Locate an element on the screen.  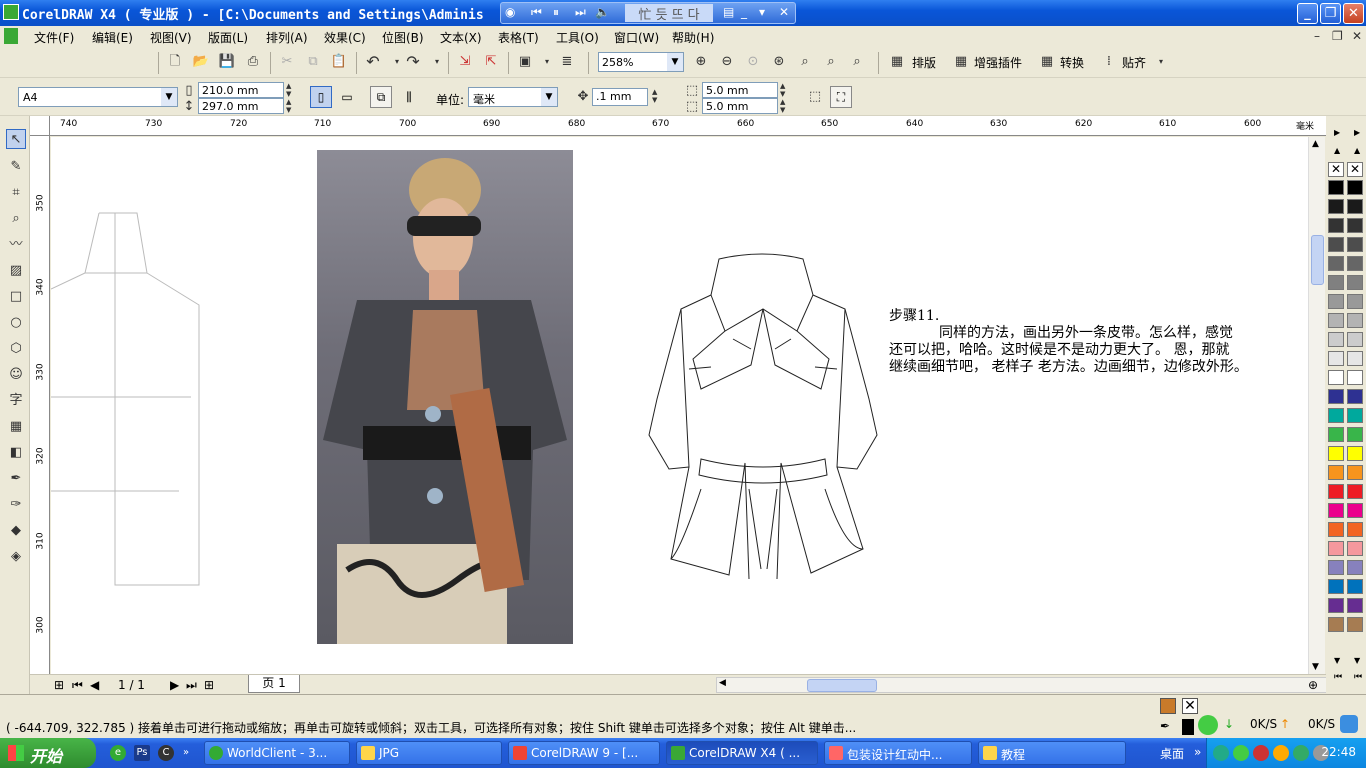
convert-button: 转换 is located at coordinates (1072, 62).